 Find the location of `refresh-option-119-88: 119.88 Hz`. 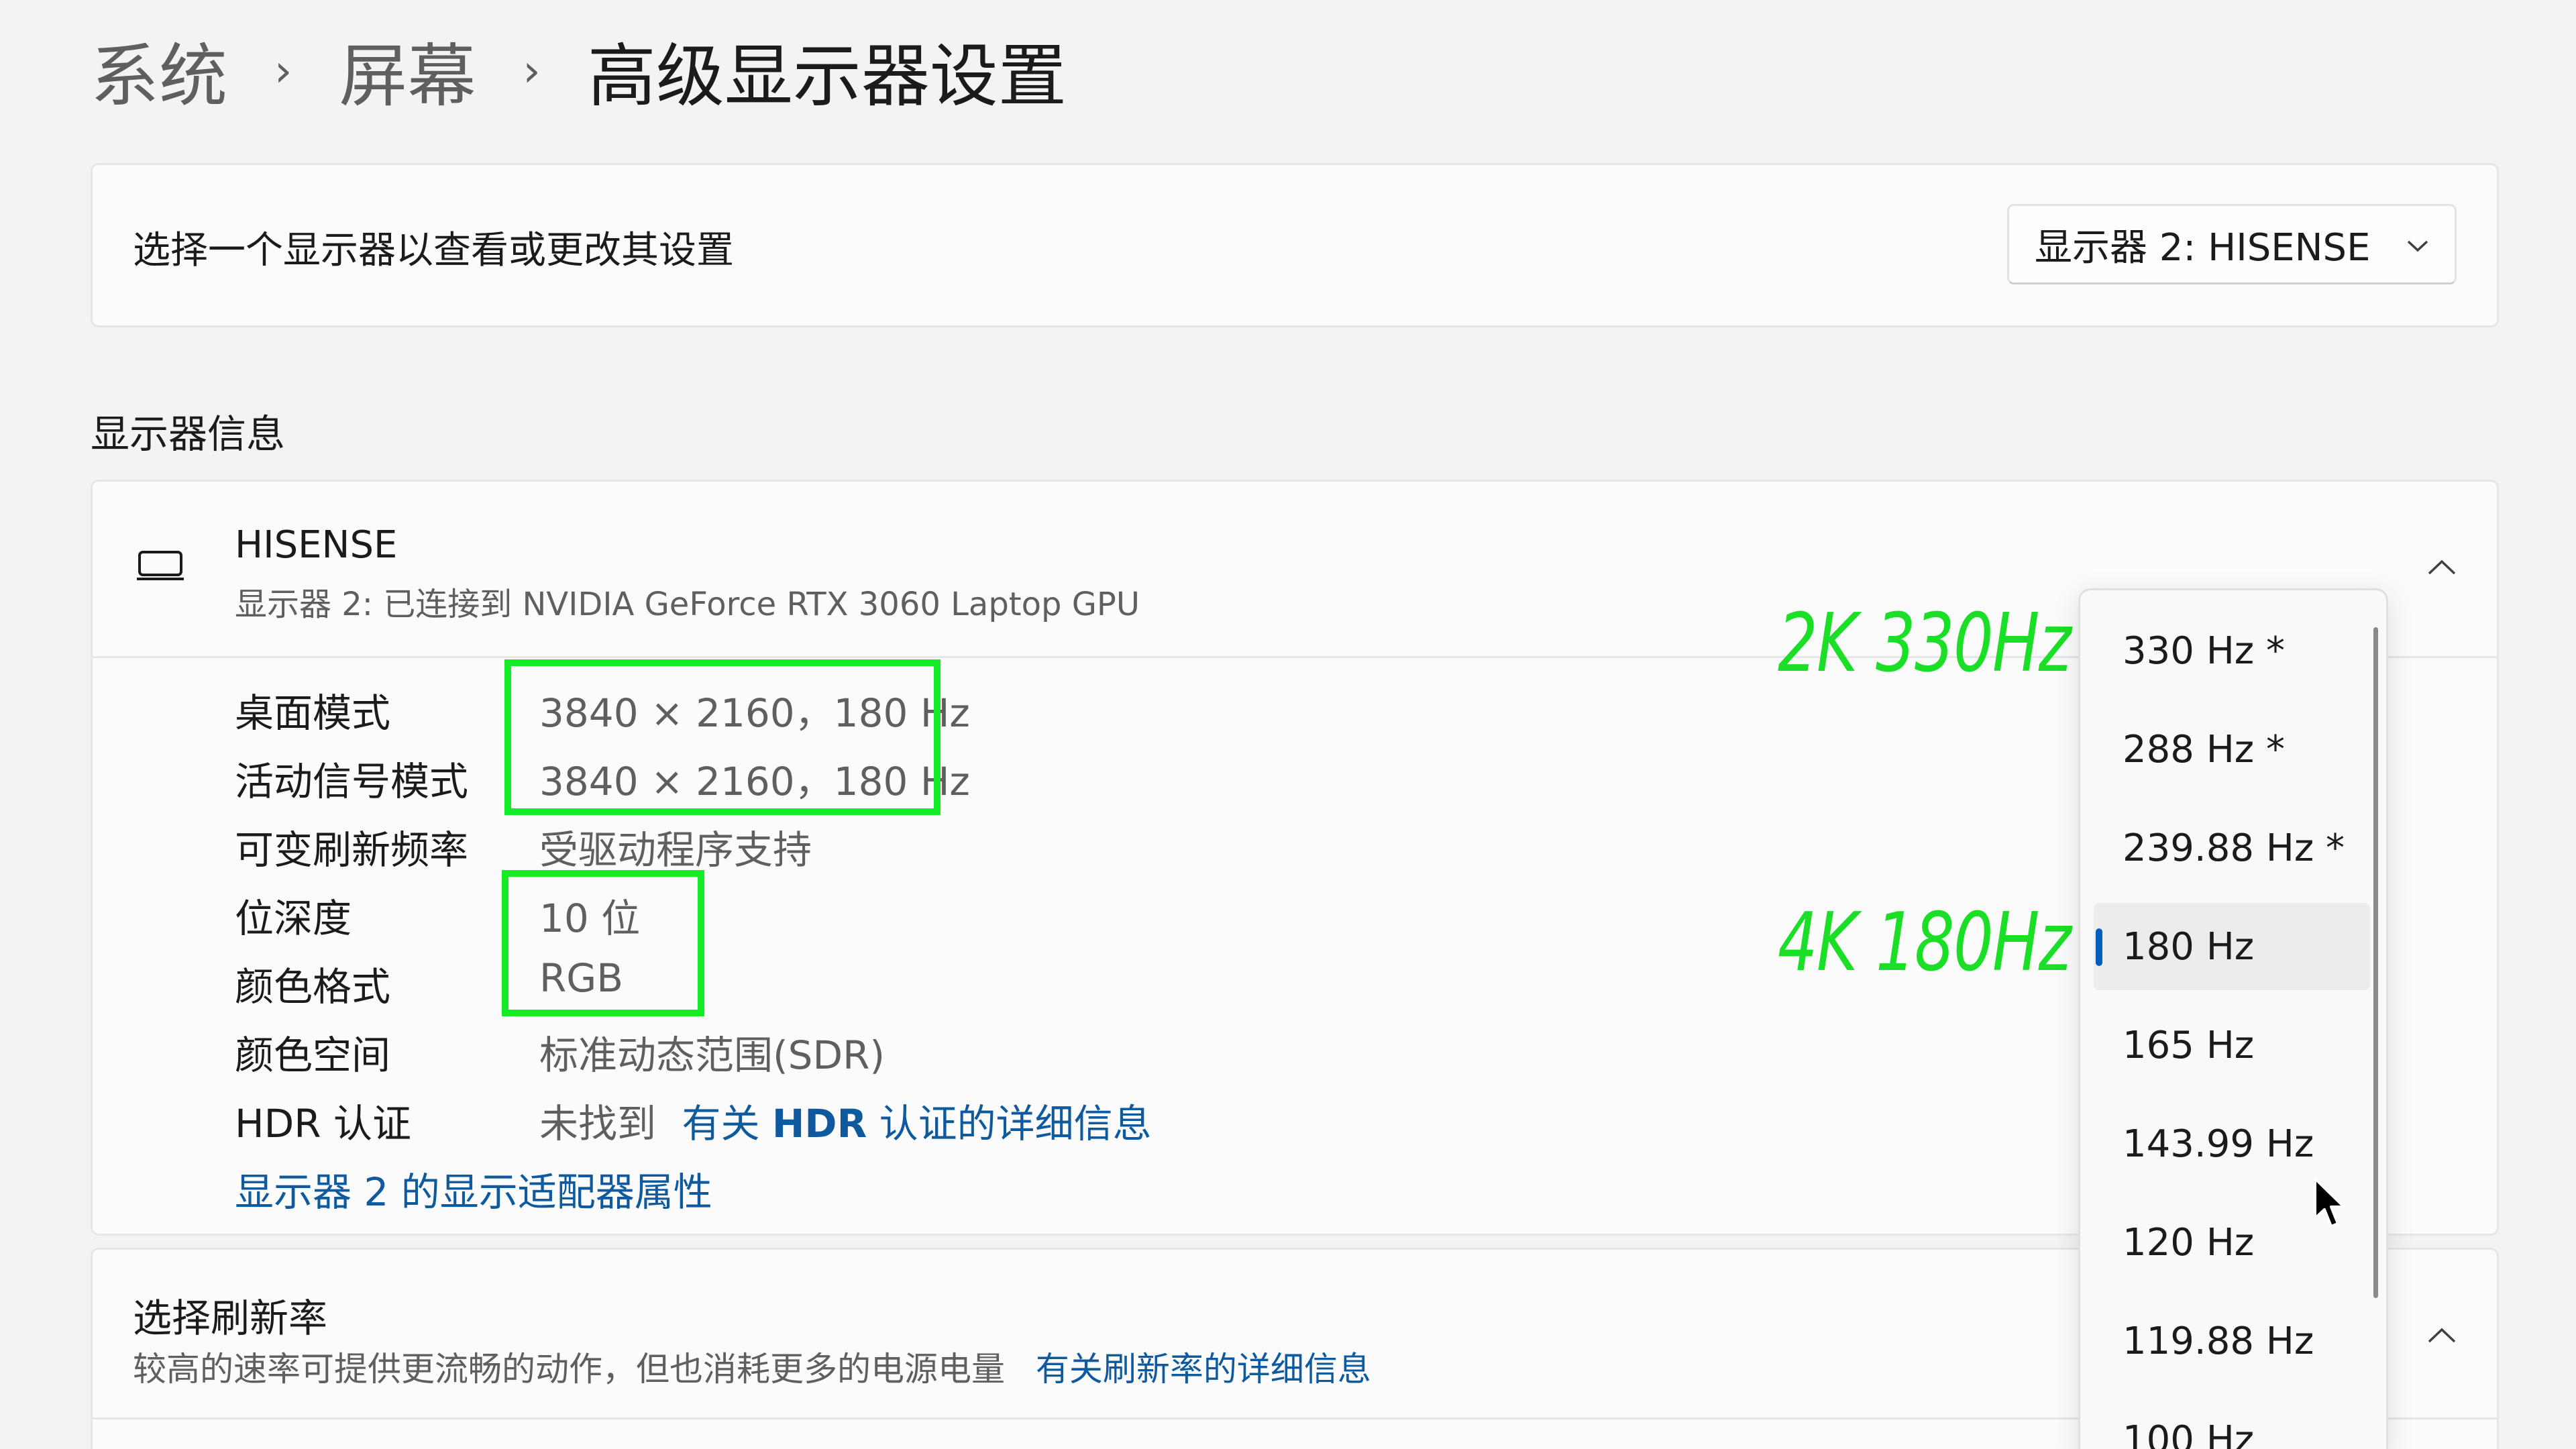

refresh-option-119-88: 119.88 Hz is located at coordinates (2233, 1341).